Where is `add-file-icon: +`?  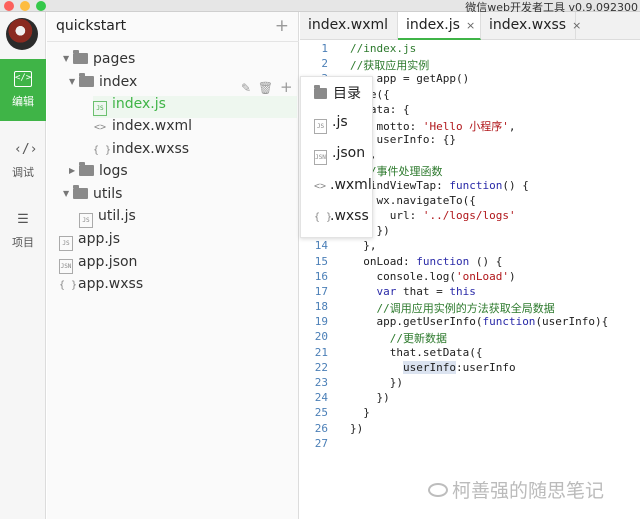 add-file-icon: + is located at coordinates (282, 26).